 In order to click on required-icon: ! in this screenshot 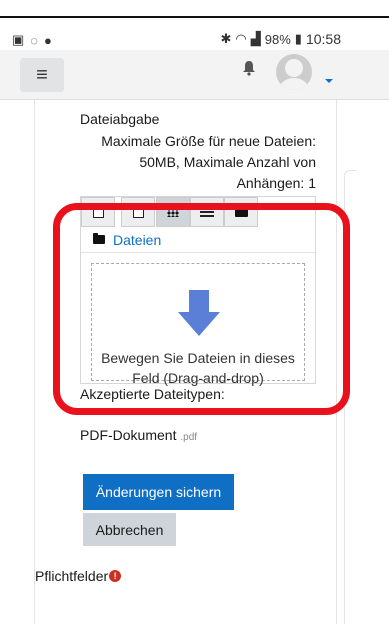, I will do `click(115, 576)`.